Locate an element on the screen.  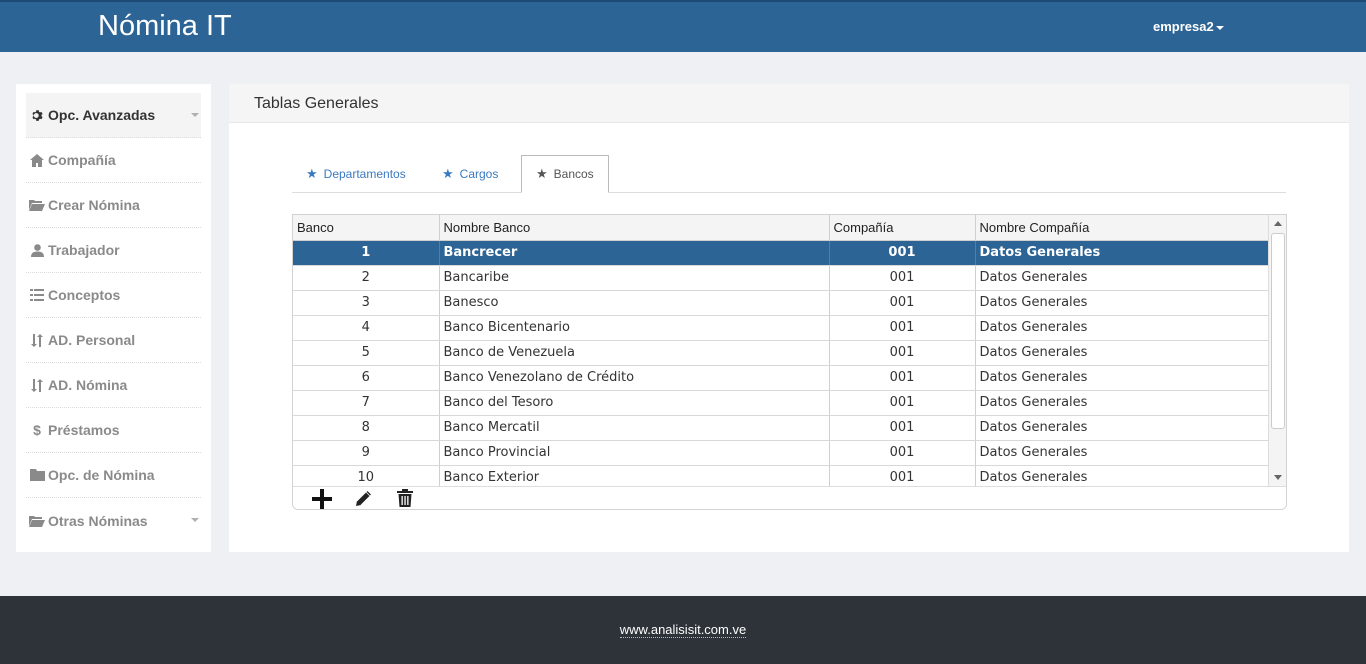
cell-banco: 8 is located at coordinates (366, 428).